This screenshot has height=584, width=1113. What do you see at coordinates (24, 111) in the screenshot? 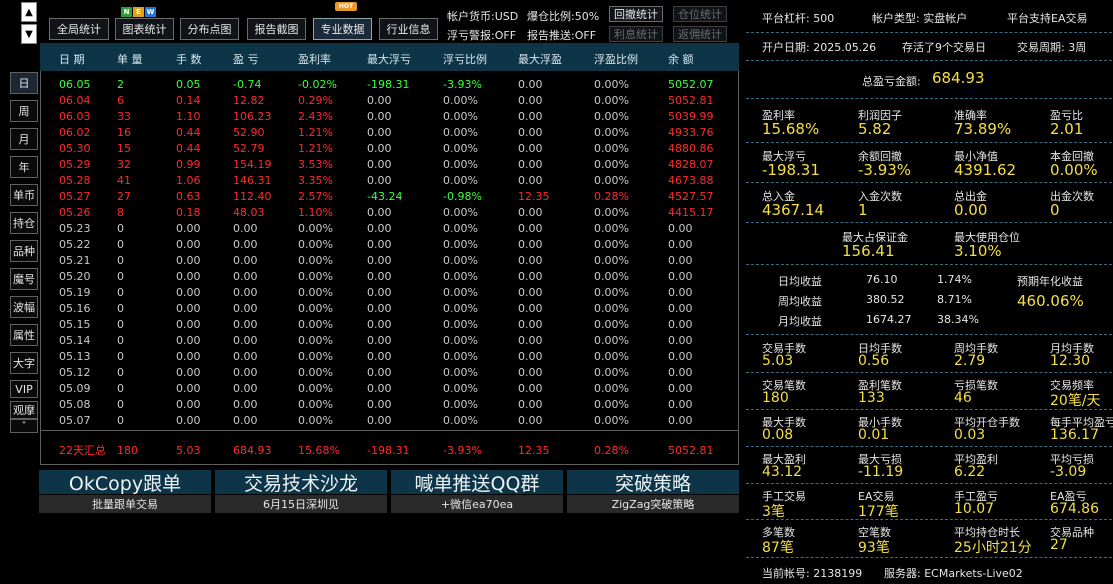
I see `side-tab: 周` at bounding box center [24, 111].